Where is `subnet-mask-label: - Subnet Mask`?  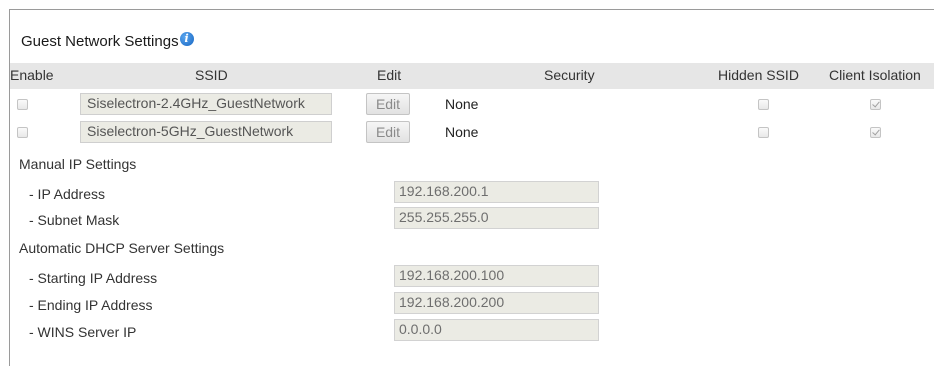 subnet-mask-label: - Subnet Mask is located at coordinates (74, 220).